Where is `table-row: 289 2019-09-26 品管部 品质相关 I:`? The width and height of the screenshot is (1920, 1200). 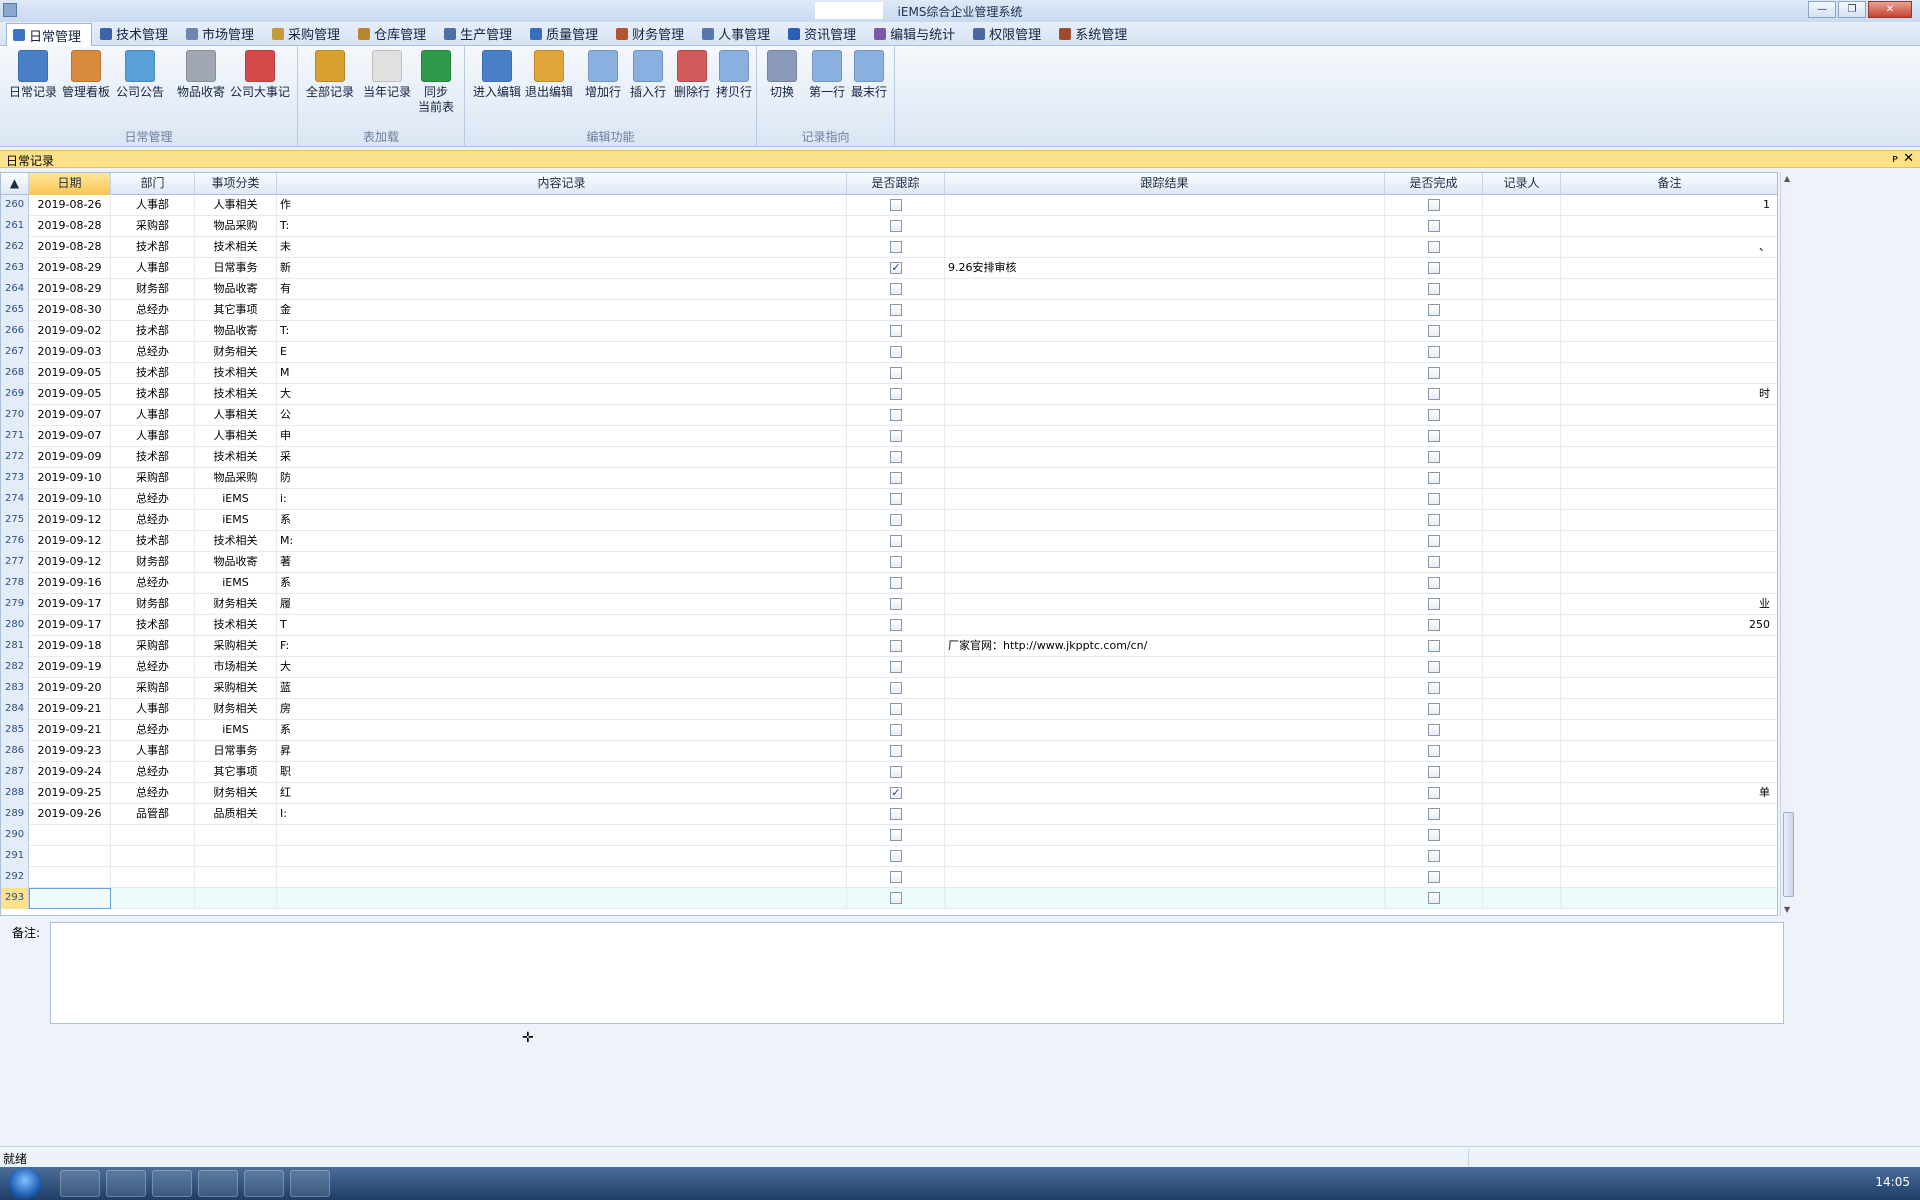 table-row: 289 2019-09-26 品管部 品质相关 I: is located at coordinates (889, 814).